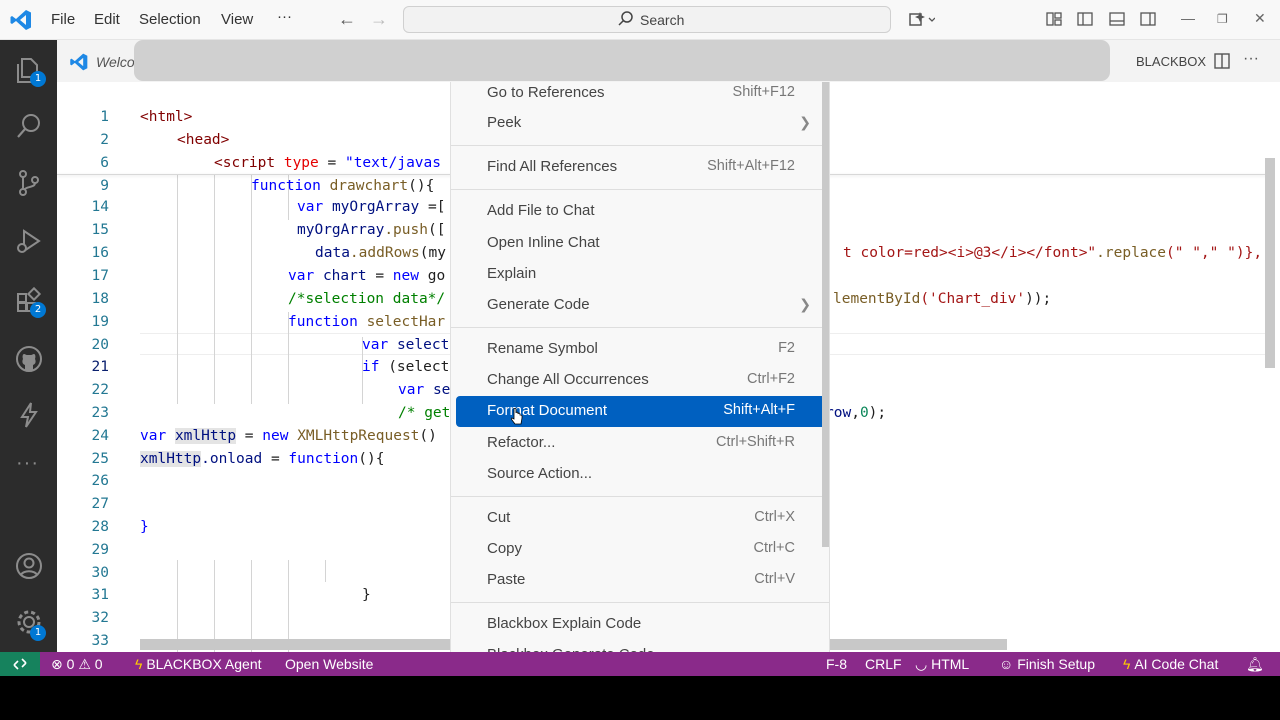 The width and height of the screenshot is (1280, 720). Describe the element at coordinates (1188, 18) in the screenshot. I see `minimize-icon: —` at that location.